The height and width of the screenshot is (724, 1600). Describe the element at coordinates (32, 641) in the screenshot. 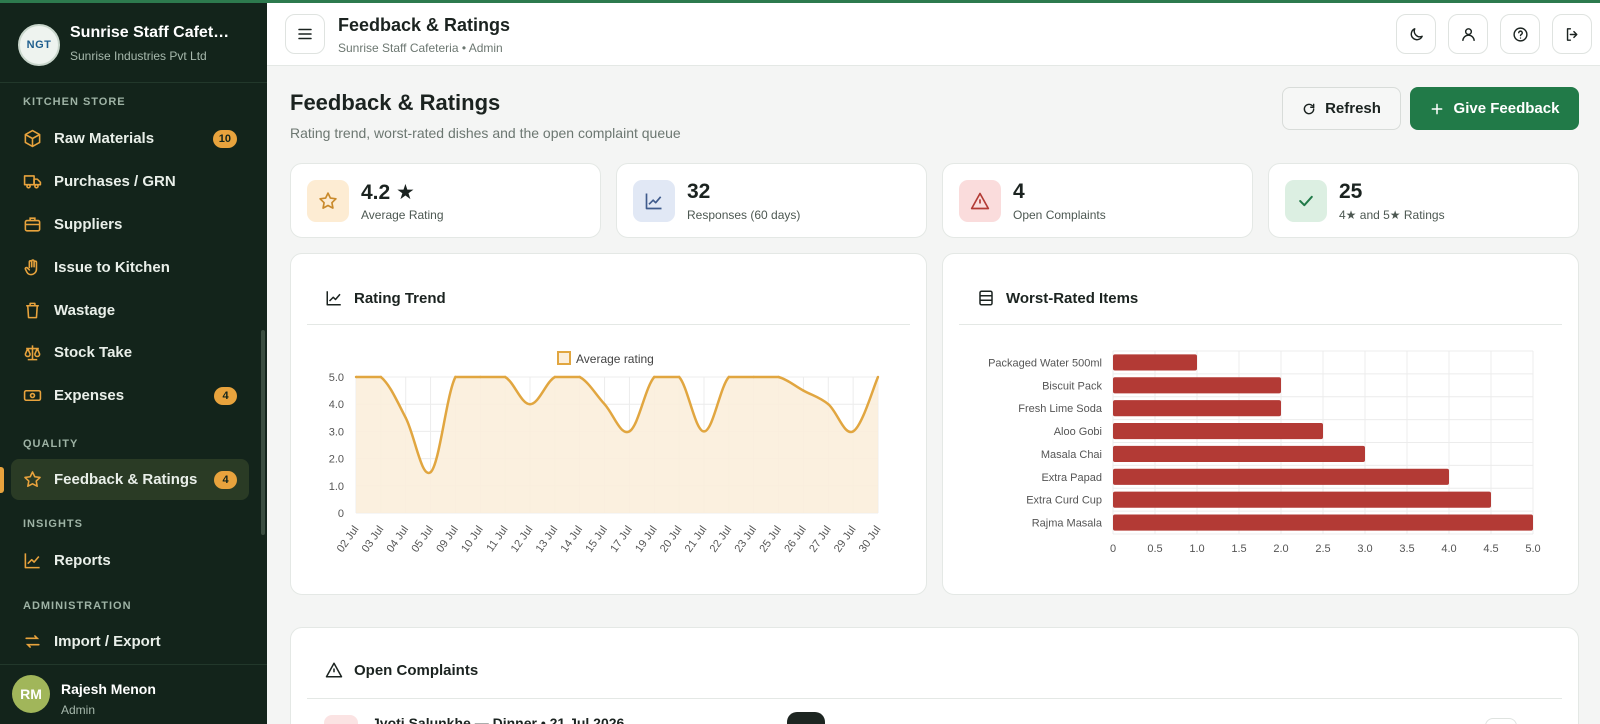

I see `arrows-swap-icon` at that location.